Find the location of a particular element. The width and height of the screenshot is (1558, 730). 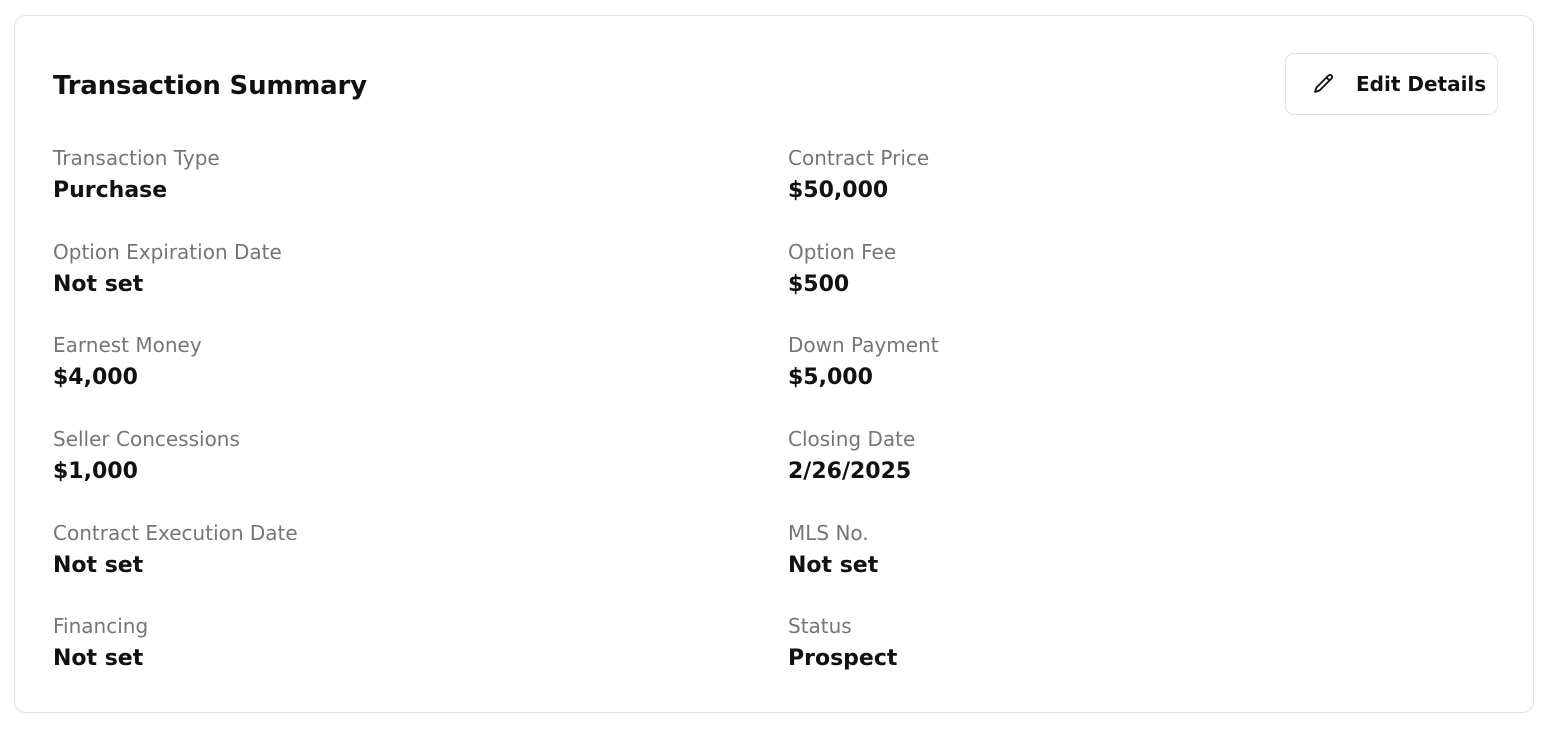

field-status: Status Prospect is located at coordinates (1128, 643).